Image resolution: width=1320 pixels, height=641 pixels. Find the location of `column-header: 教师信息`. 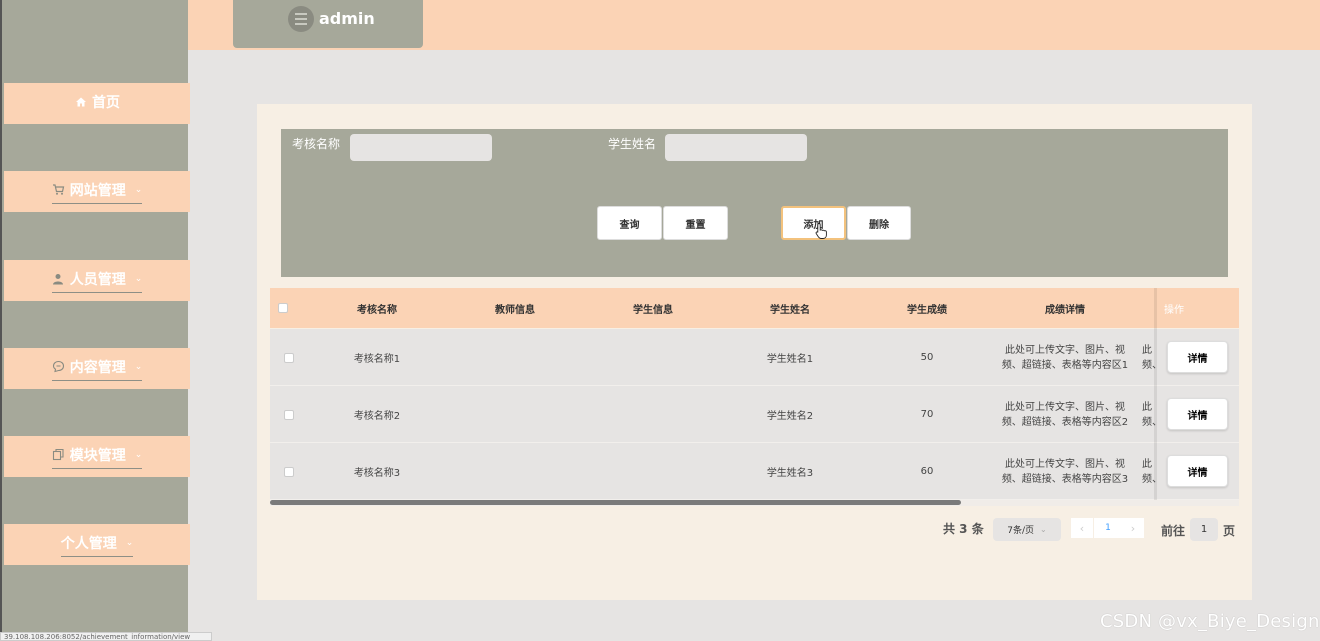

column-header: 教师信息 is located at coordinates (515, 308).